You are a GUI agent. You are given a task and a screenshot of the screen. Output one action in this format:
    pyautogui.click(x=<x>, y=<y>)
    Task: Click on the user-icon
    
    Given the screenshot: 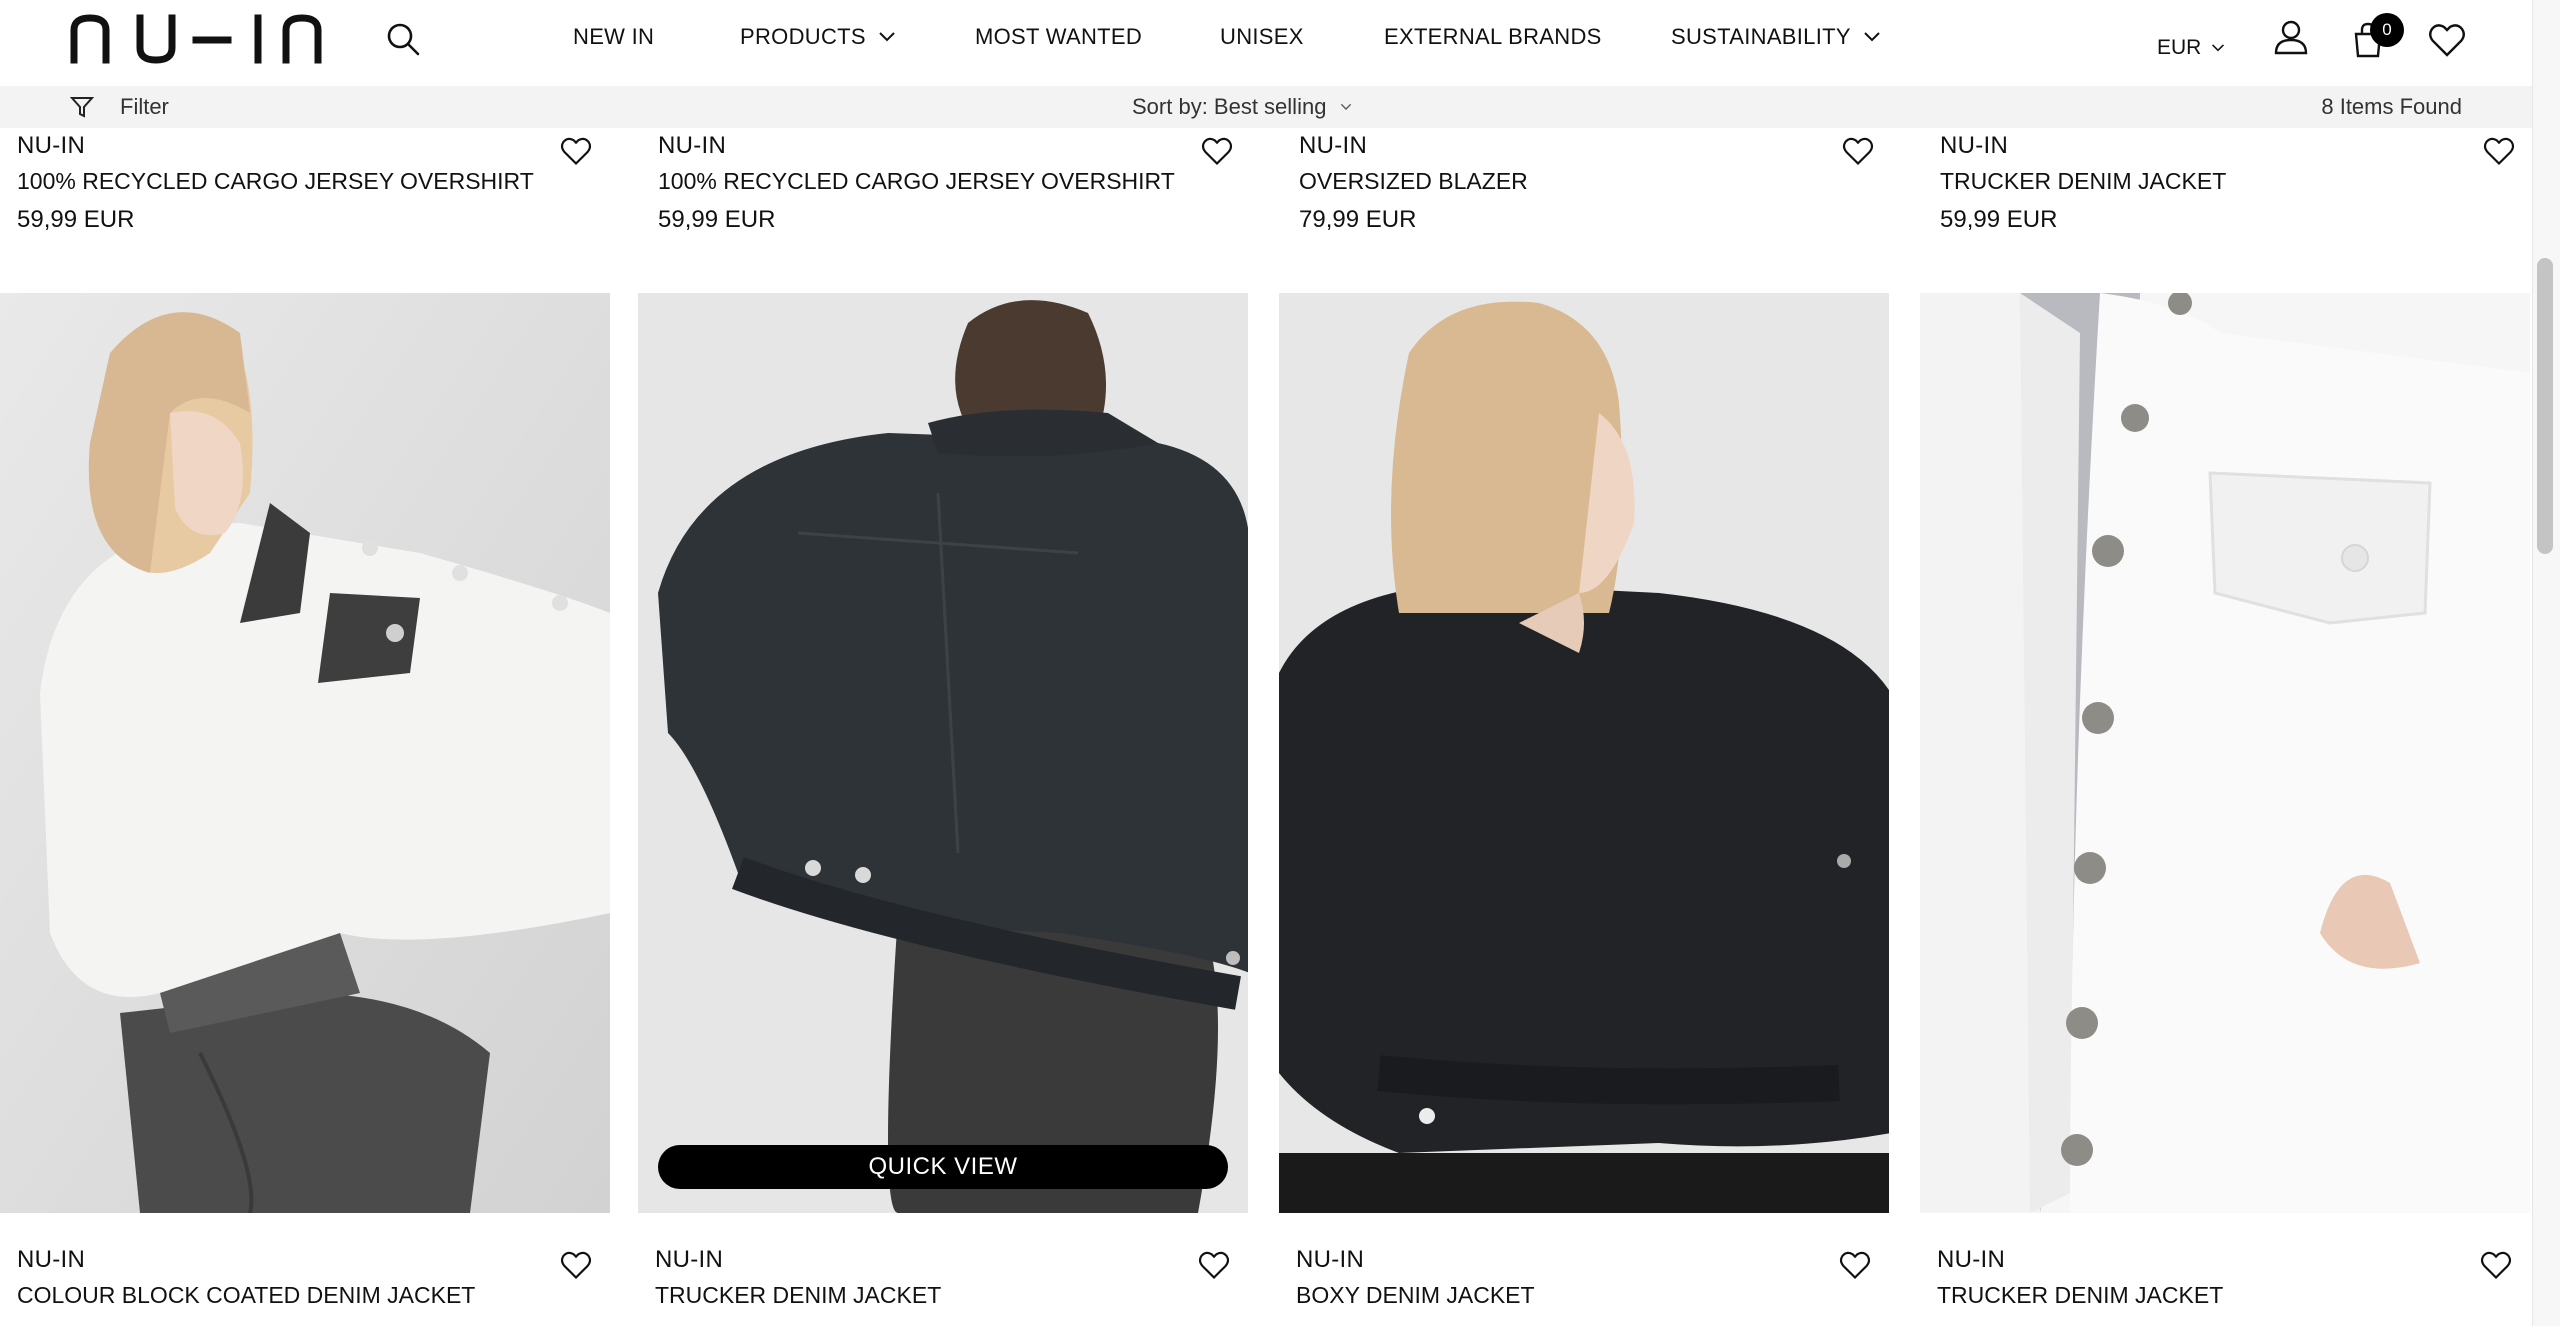 What is the action you would take?
    pyautogui.click(x=2291, y=37)
    